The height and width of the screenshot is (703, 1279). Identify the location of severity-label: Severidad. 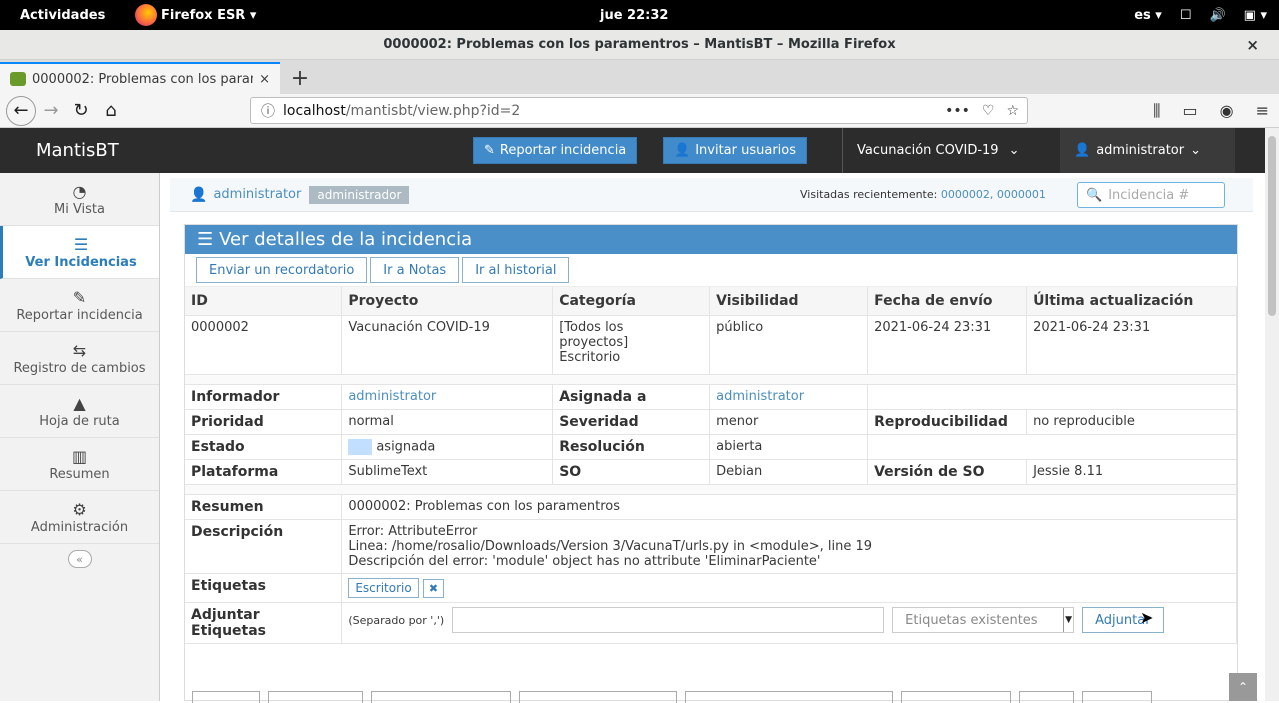
(631, 422).